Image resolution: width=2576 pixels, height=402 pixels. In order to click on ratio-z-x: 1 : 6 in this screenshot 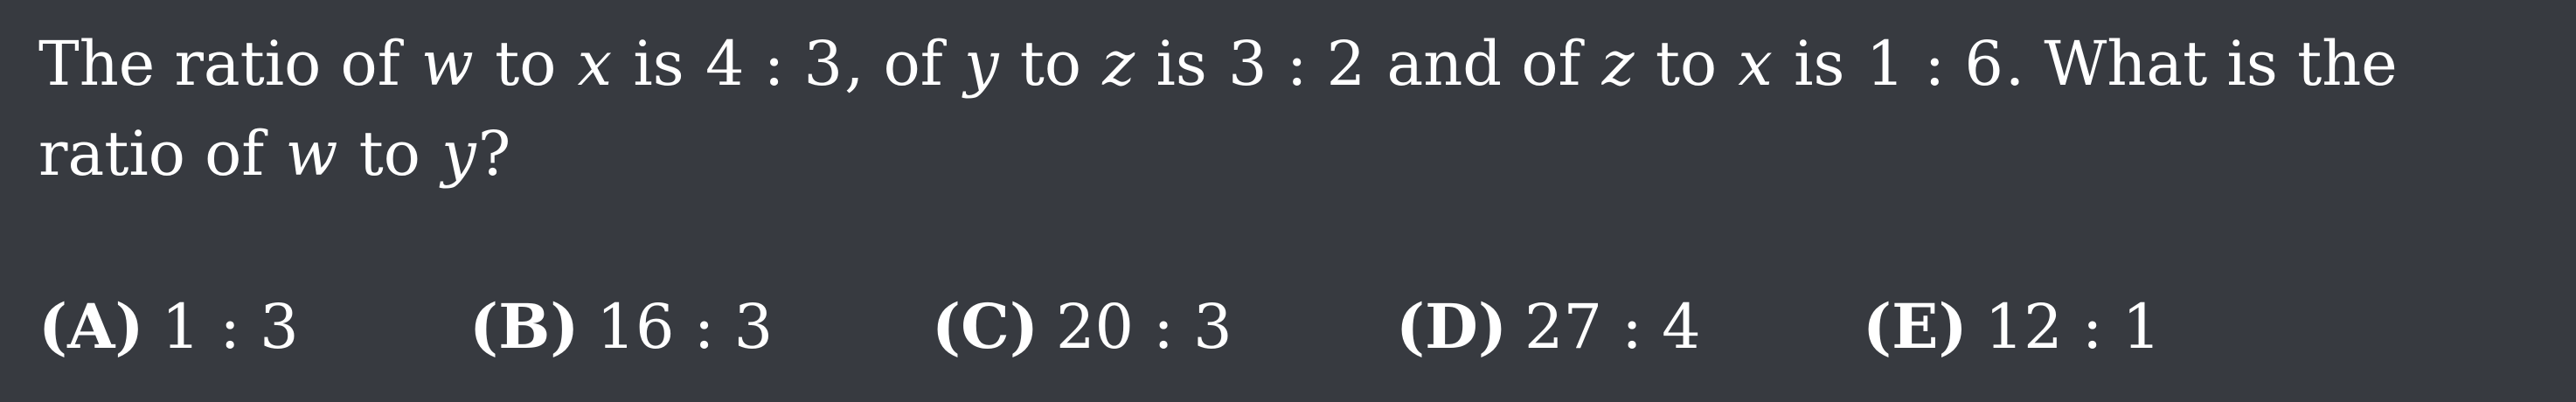, I will do `click(1934, 64)`.